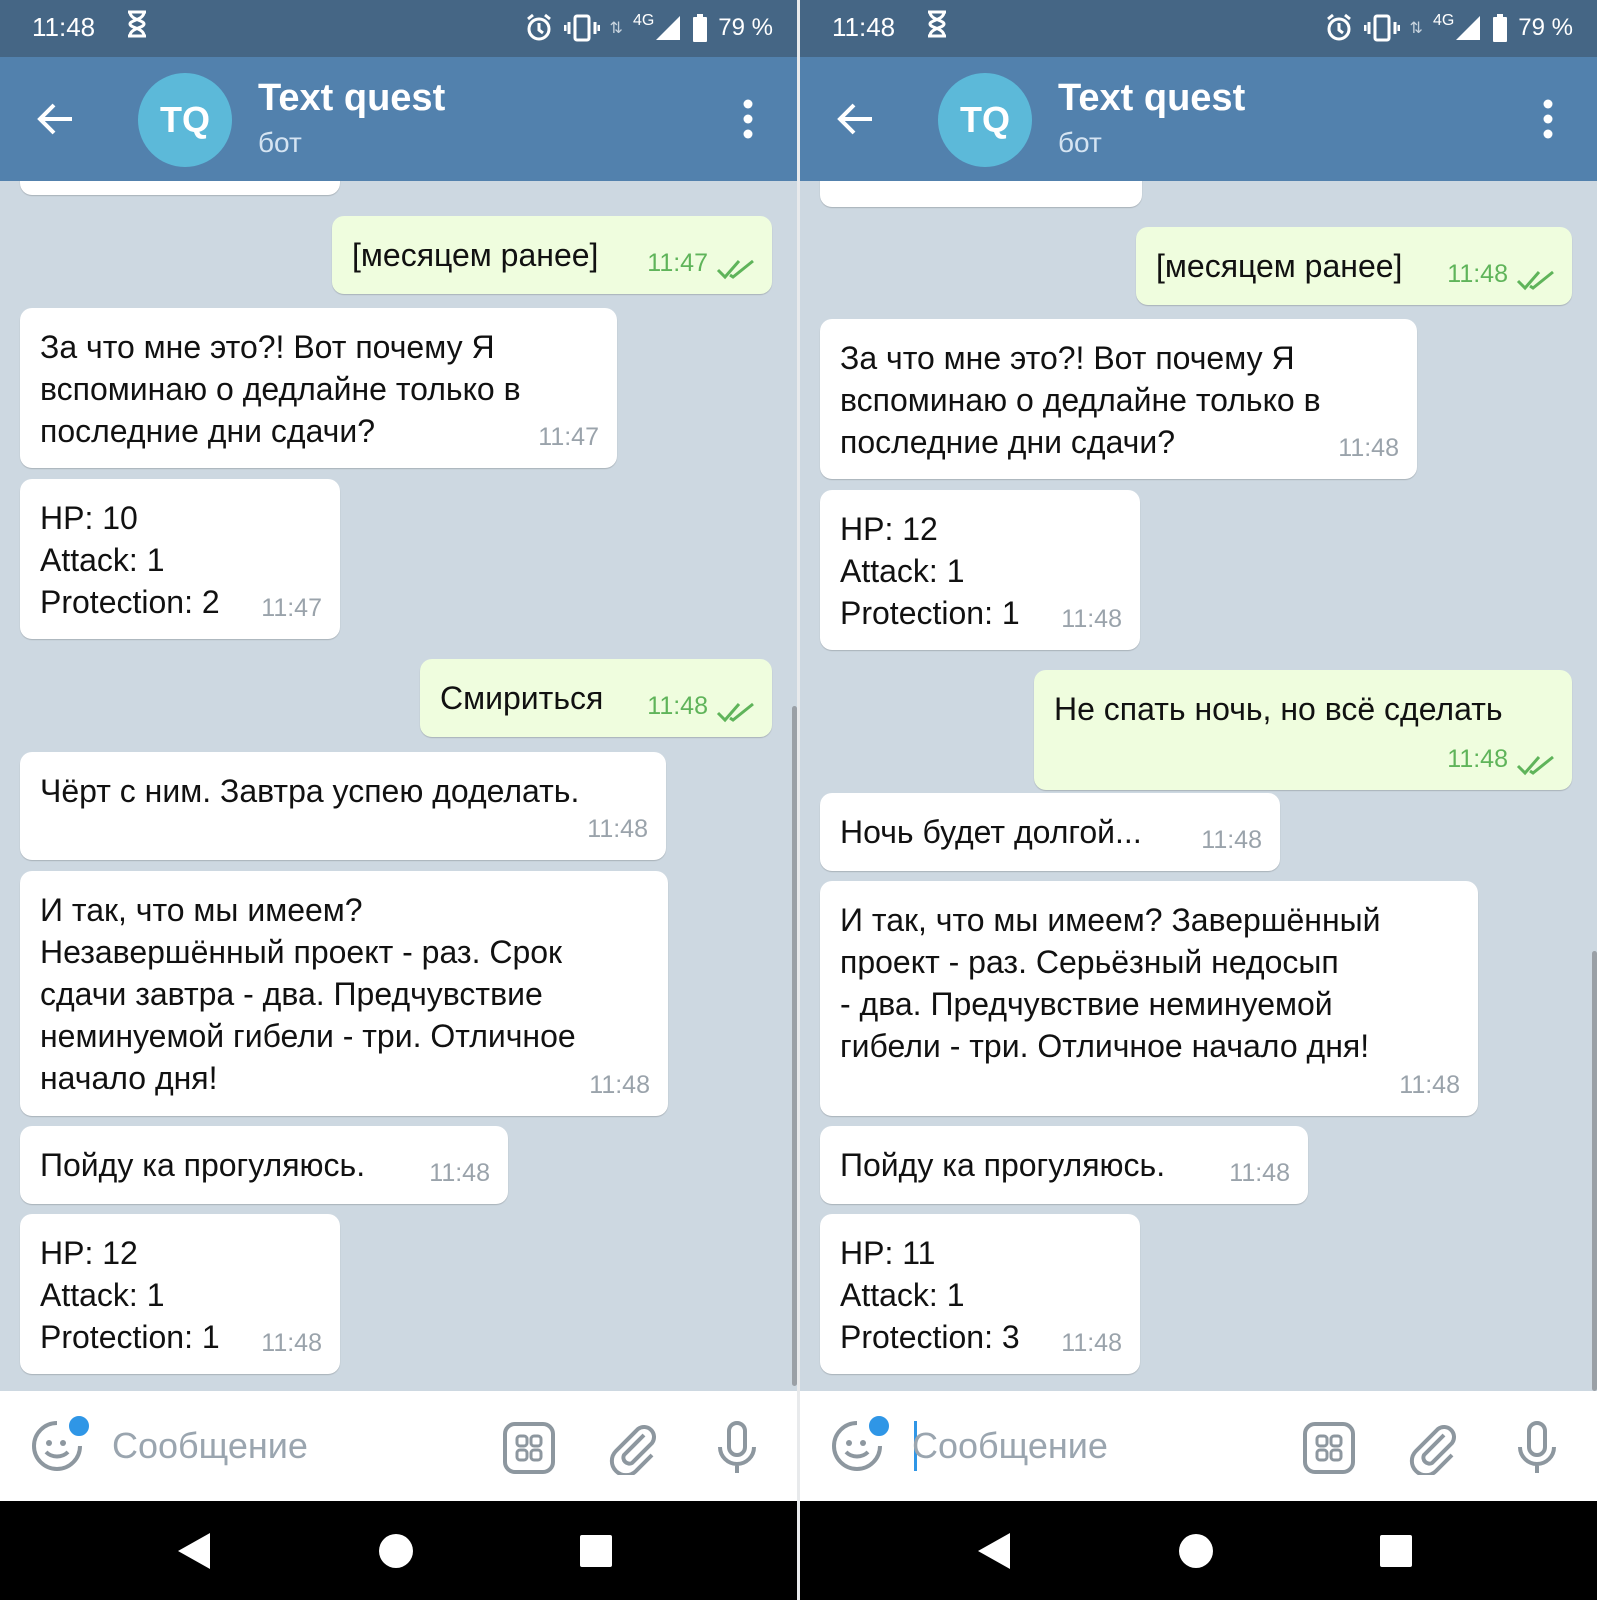 Image resolution: width=1597 pixels, height=1600 pixels. I want to click on message-bubble-outgoing: [месяцем ранее] 11:47, so click(552, 255).